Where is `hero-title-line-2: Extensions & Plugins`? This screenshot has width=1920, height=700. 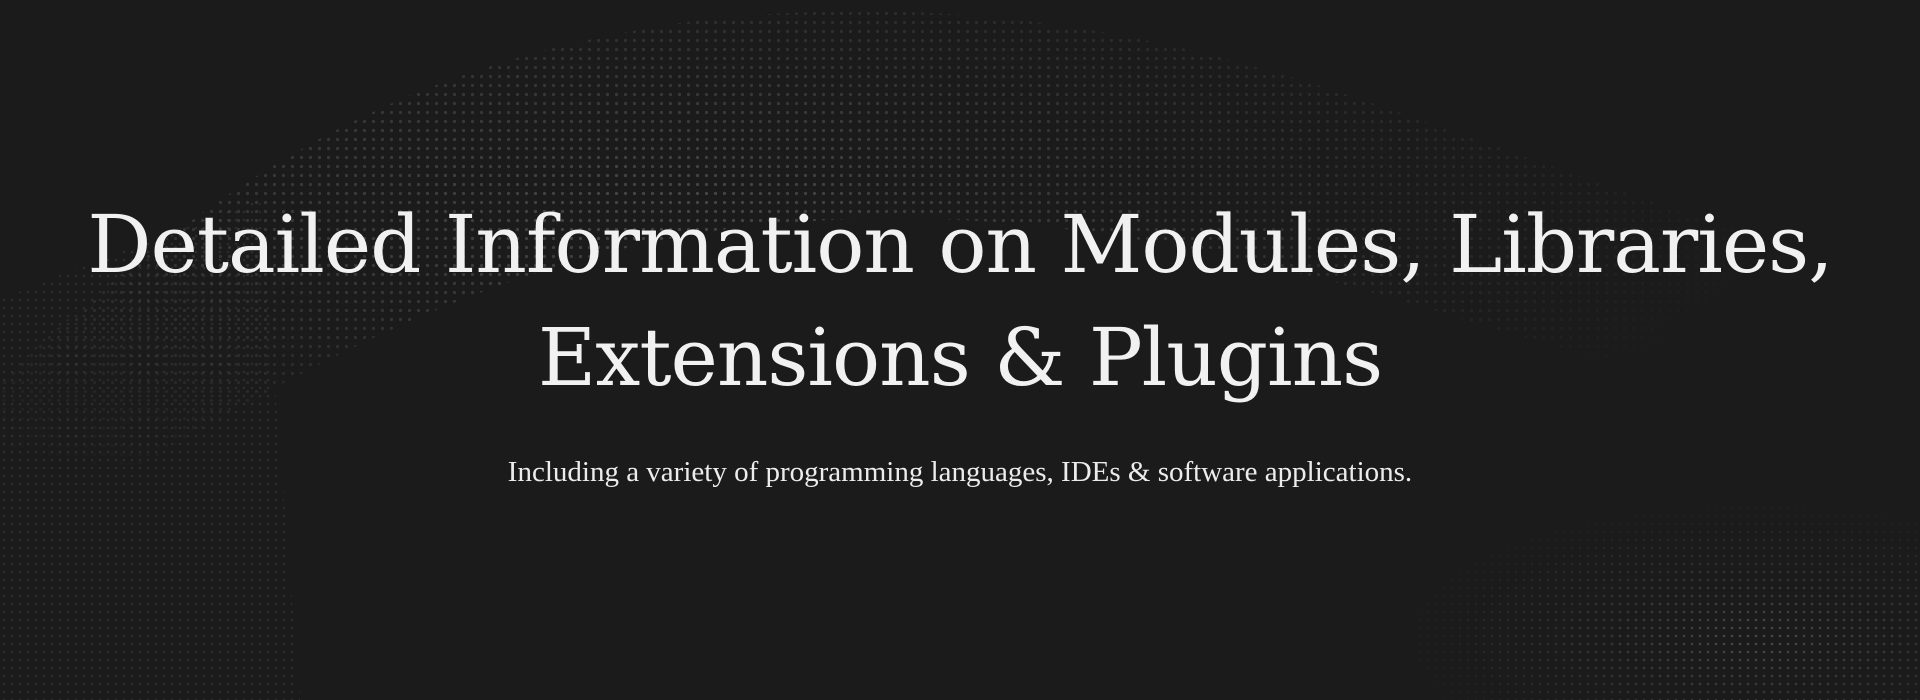
hero-title-line-2: Extensions & Plugins is located at coordinates (960, 357).